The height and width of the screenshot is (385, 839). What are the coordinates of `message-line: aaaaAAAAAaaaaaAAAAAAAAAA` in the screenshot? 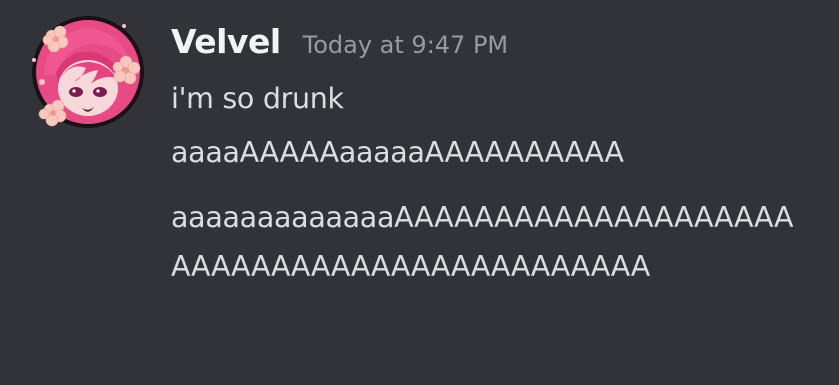 It's located at (397, 152).